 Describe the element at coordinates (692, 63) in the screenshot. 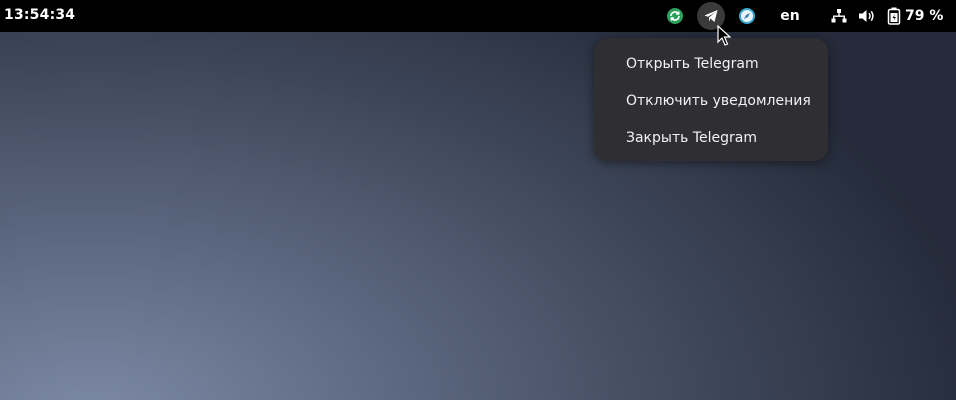

I see `menu-item-label: Открыть Telegram` at that location.